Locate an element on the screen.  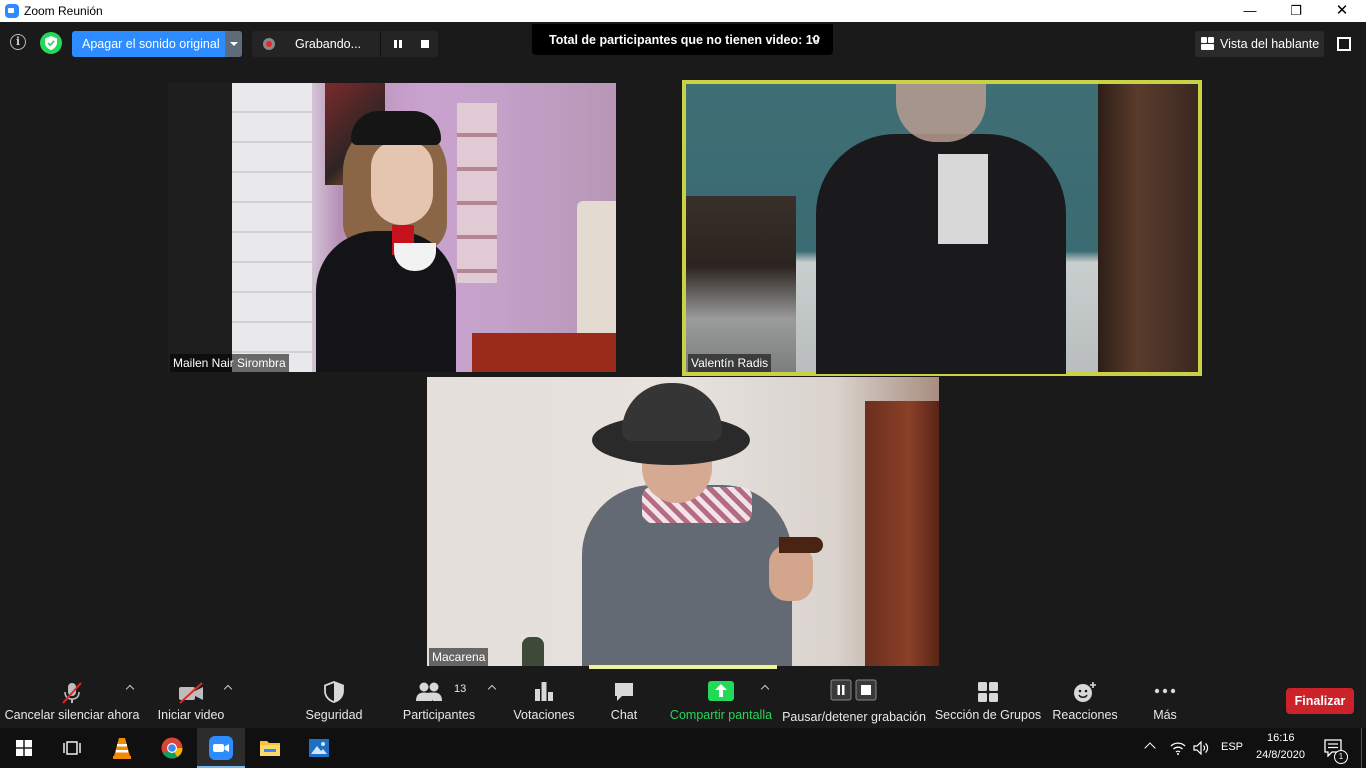
recording-dot-icon is located at coordinates (269, 44).